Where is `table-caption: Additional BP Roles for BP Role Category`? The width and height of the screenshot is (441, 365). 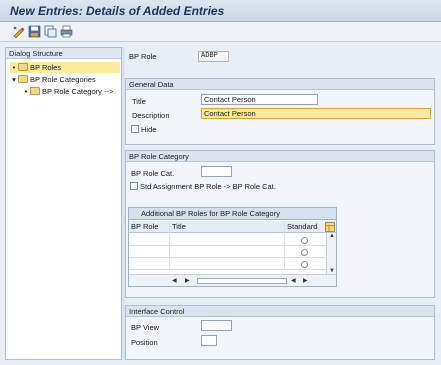
table-caption: Additional BP Roles for BP Role Category is located at coordinates (232, 214).